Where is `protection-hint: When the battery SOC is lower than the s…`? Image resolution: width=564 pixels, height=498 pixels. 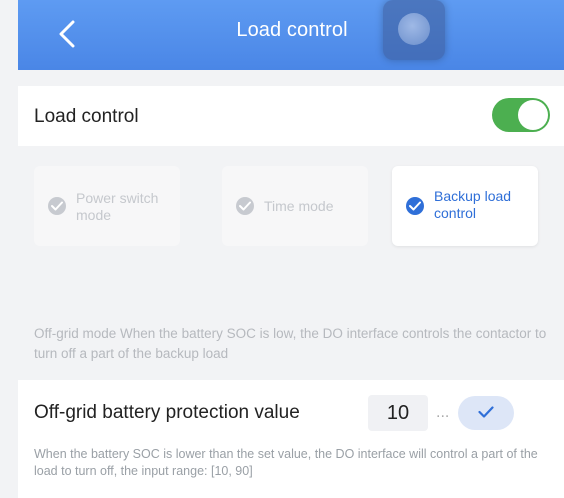 protection-hint: When the battery SOC is lower than the s… is located at coordinates (286, 462).